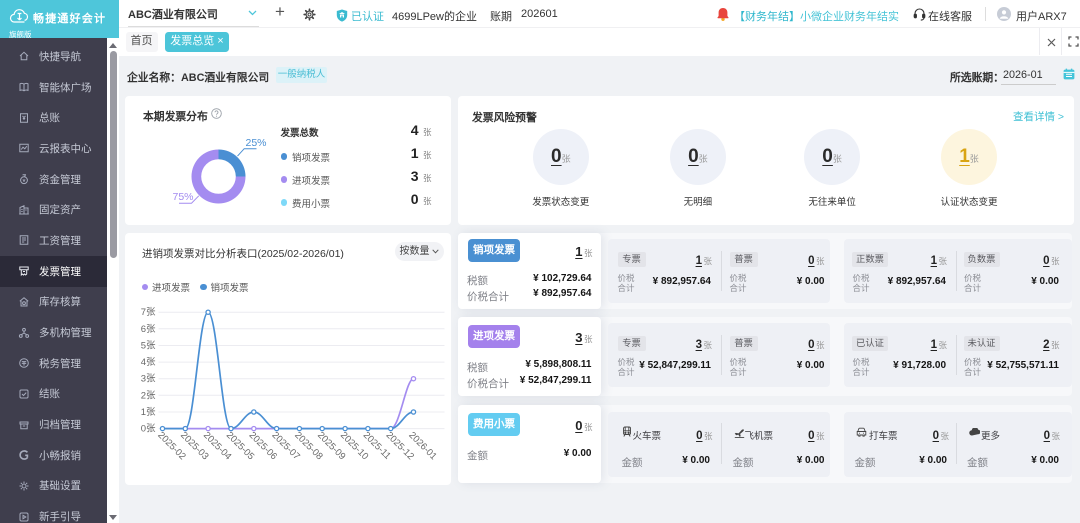 Image resolution: width=1080 pixels, height=523 pixels. Describe the element at coordinates (147, 329) in the screenshot. I see `svg-text: 6张` at that location.